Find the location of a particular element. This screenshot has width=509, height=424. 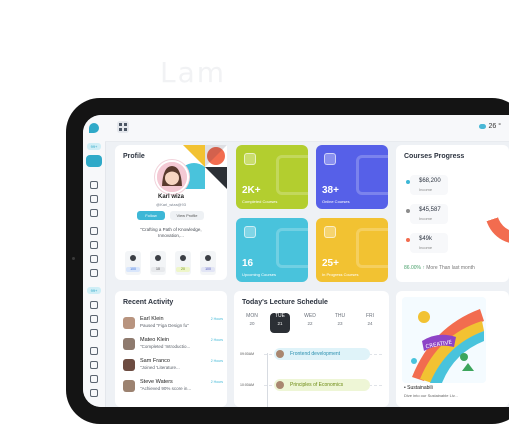

activity-name: Steve Waters is located at coordinates (156, 382).